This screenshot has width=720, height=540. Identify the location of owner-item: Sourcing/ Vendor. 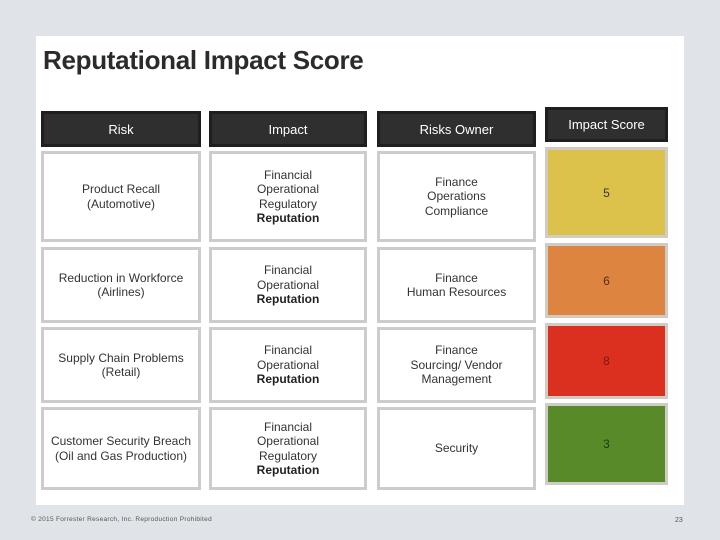
(456, 364).